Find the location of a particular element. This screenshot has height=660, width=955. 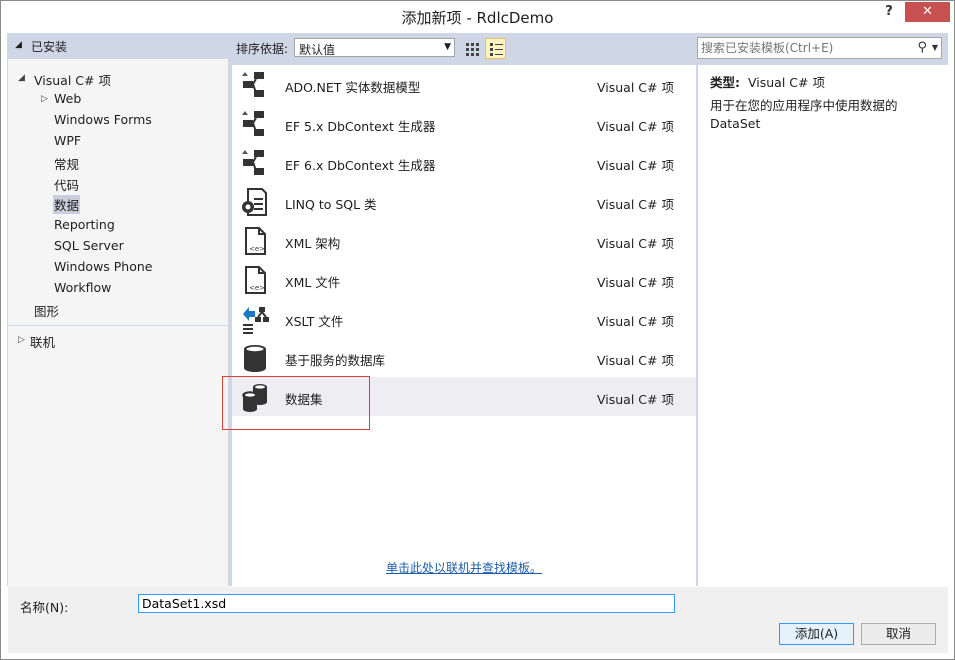

template-name: LINQ to SQL 类 is located at coordinates (331, 204).